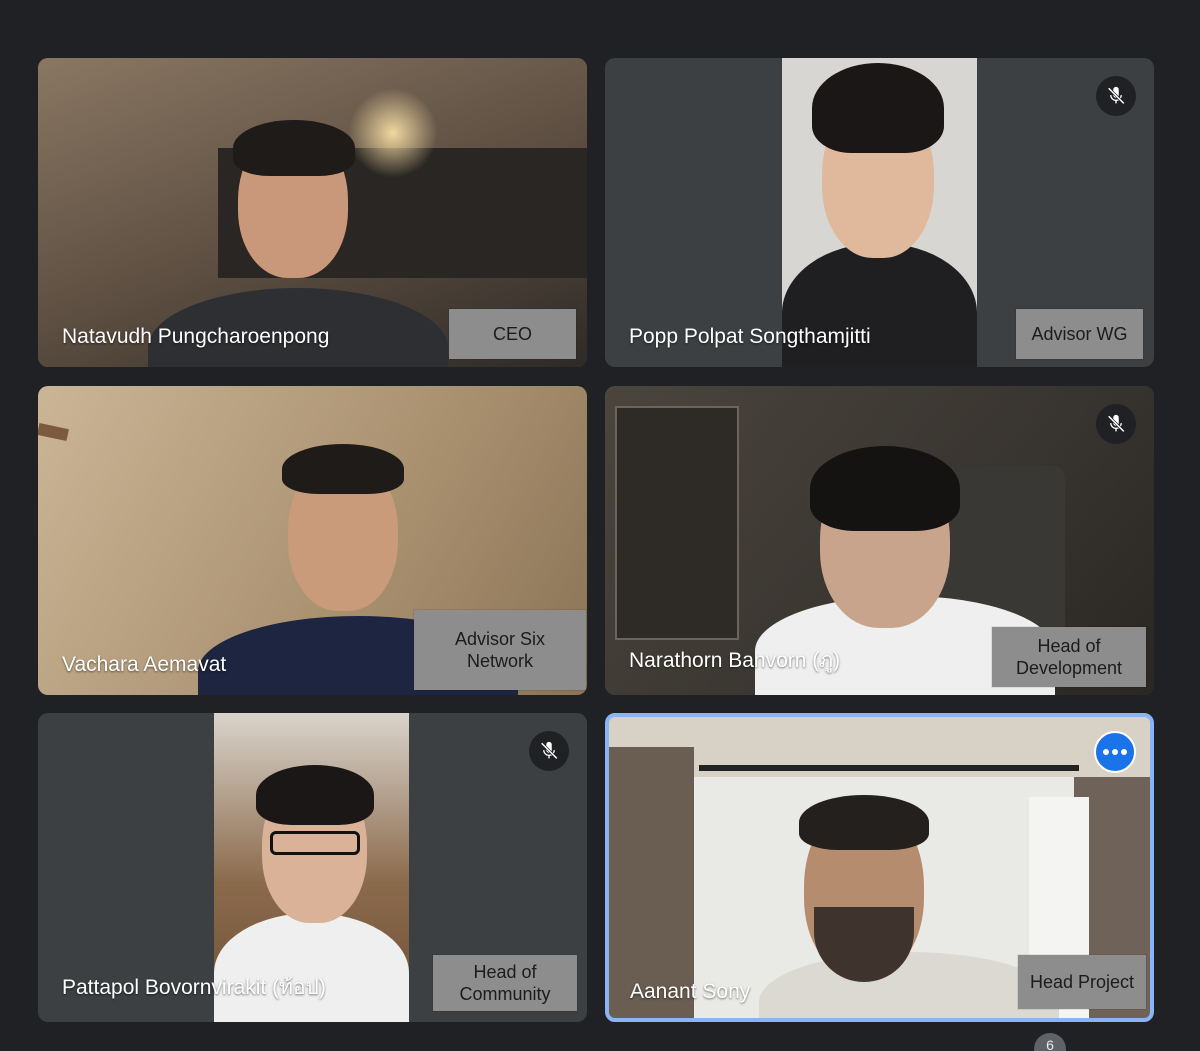 This screenshot has width=1200, height=1051. I want to click on participant-count-badge: 6, so click(1050, 1042).